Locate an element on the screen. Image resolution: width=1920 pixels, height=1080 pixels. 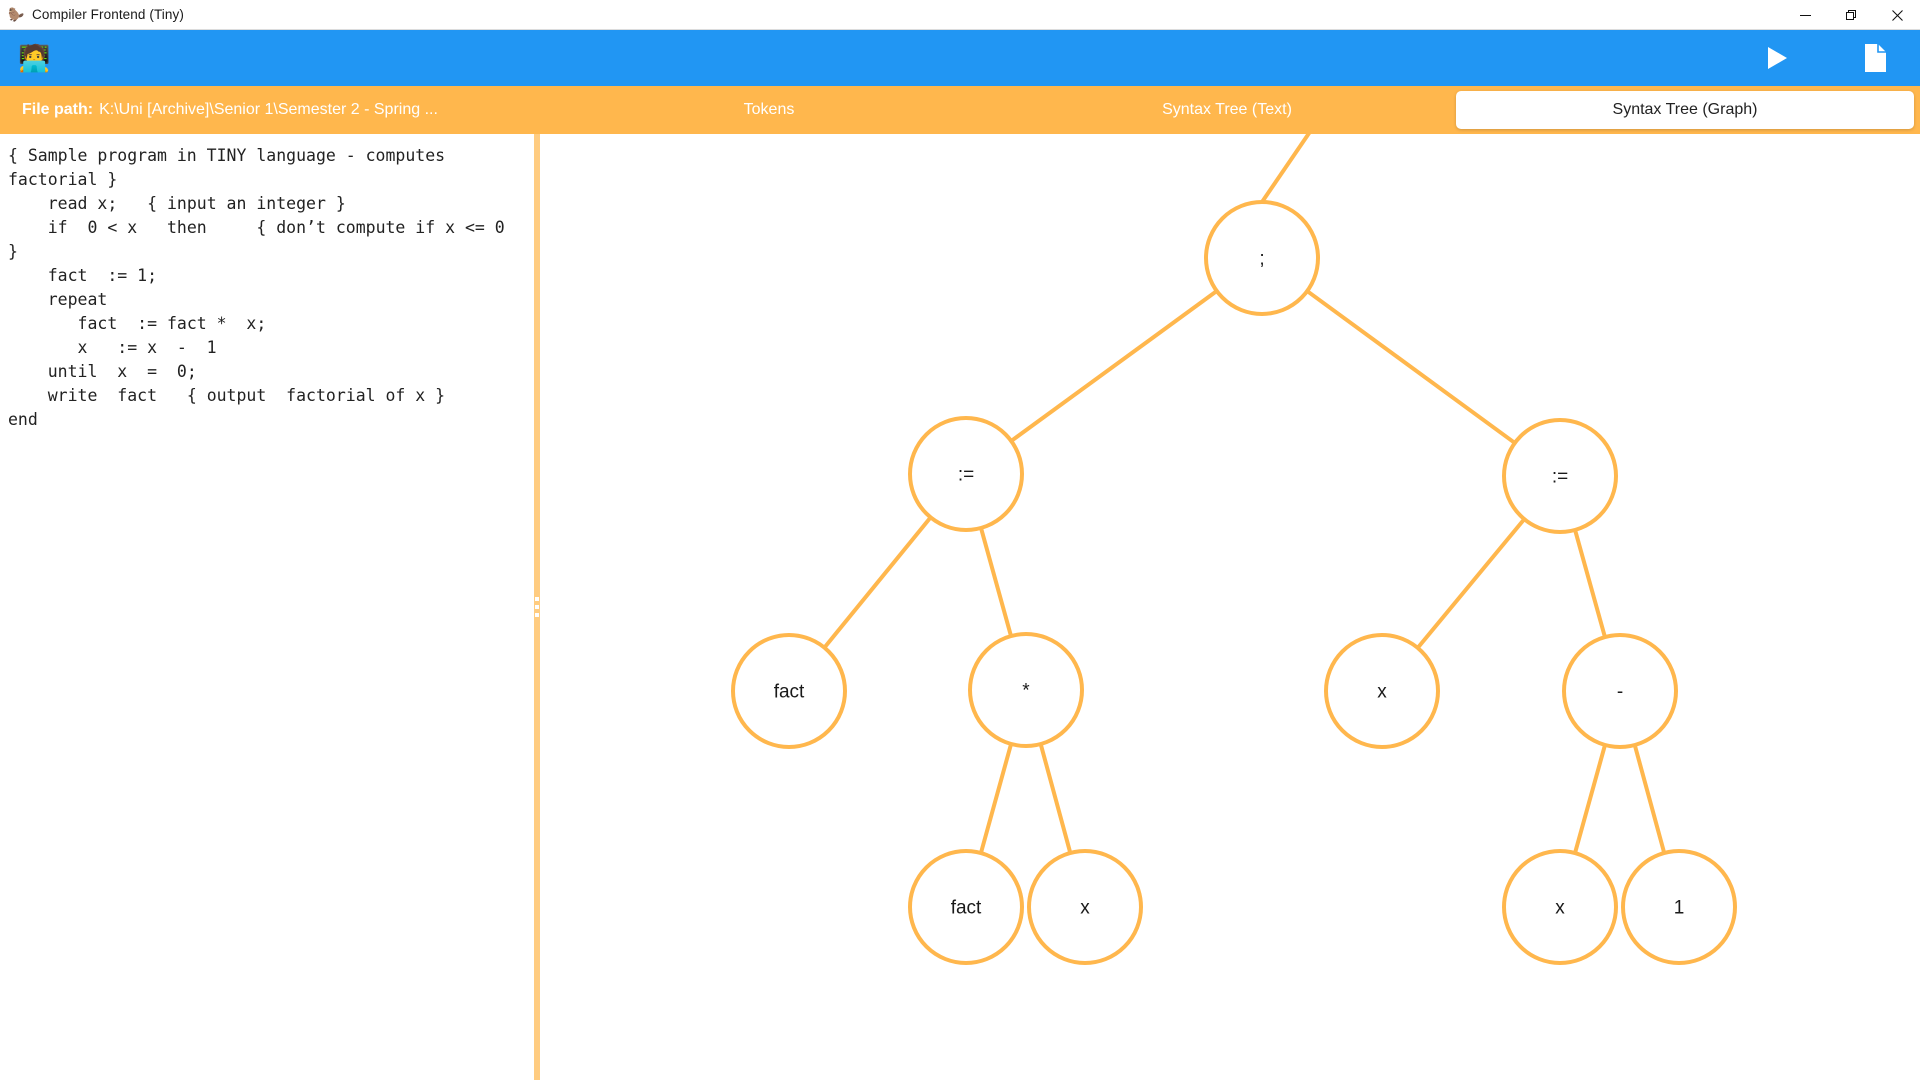
minimize-icon is located at coordinates (1805, 15).